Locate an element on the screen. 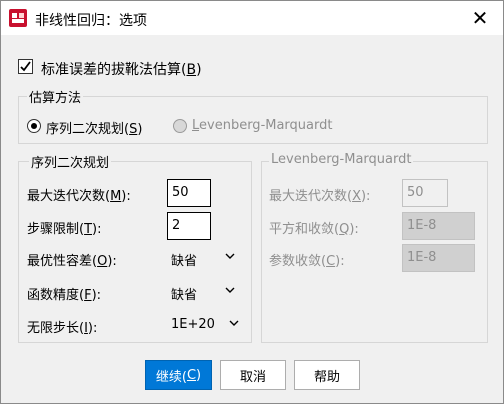  sqp-max-iterations-input: 50 is located at coordinates (189, 193).